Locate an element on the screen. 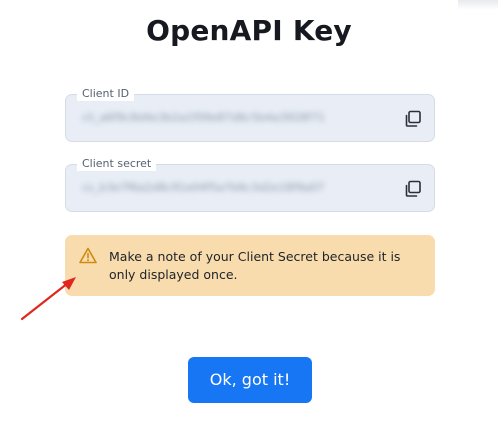 Image resolution: width=498 pixels, height=422 pixels. dialog-title: OpenAPI Key is located at coordinates (249, 30).